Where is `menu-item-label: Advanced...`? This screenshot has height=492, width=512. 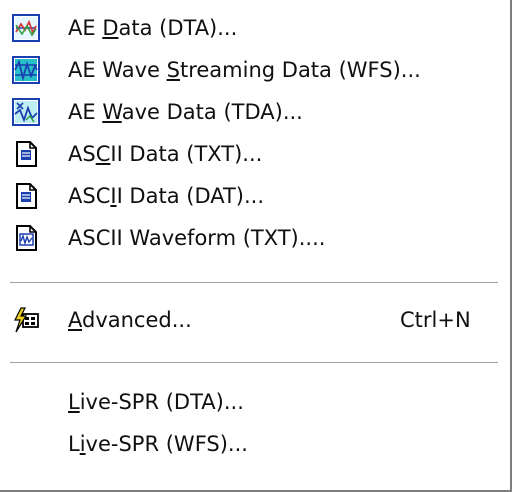 menu-item-label: Advanced... is located at coordinates (130, 320).